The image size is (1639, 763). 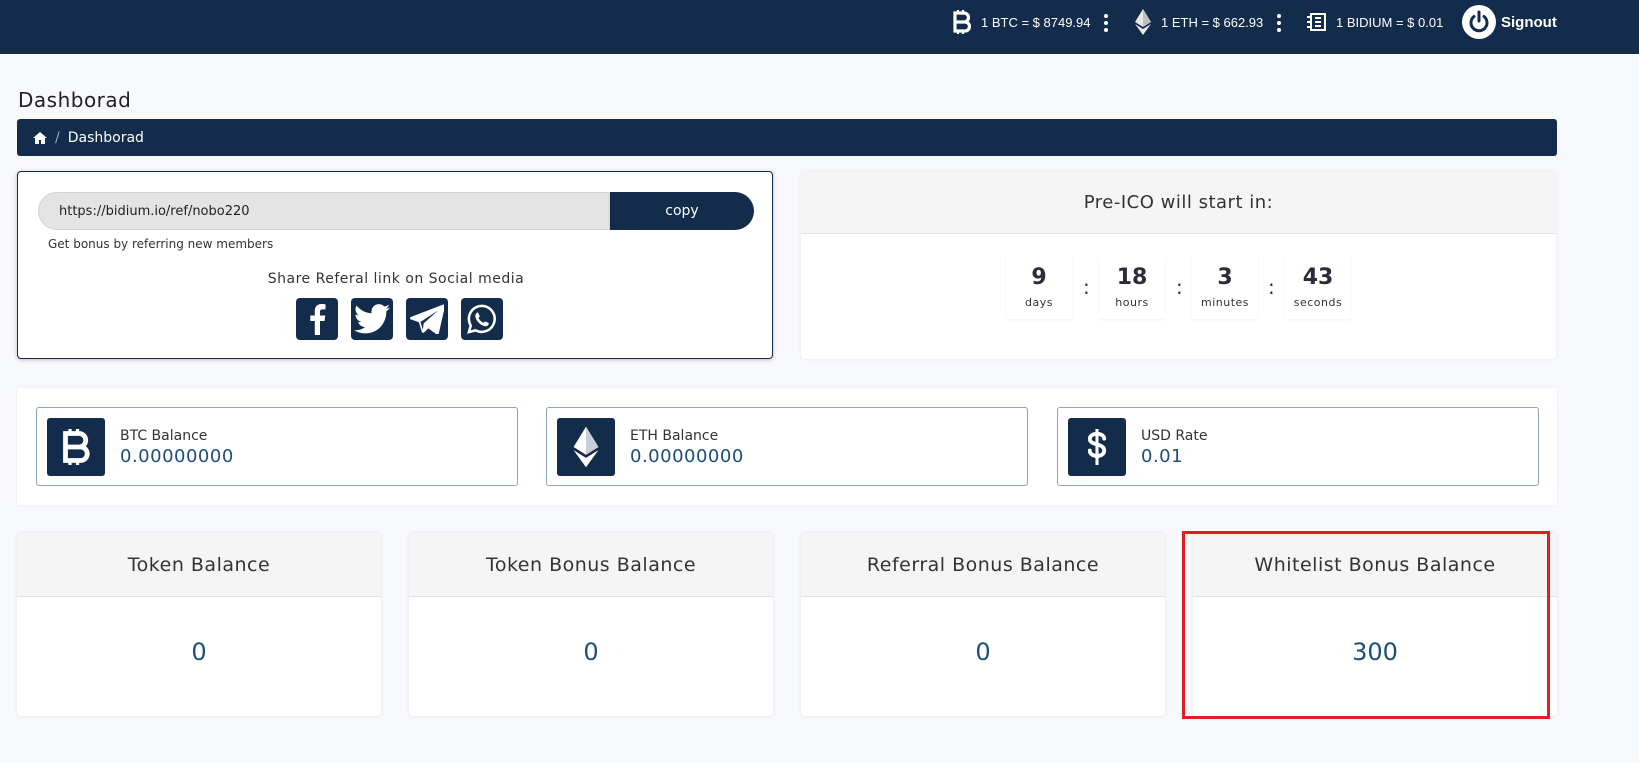 I want to click on referral-hint: Get bonus by referring new members, so click(x=161, y=244).